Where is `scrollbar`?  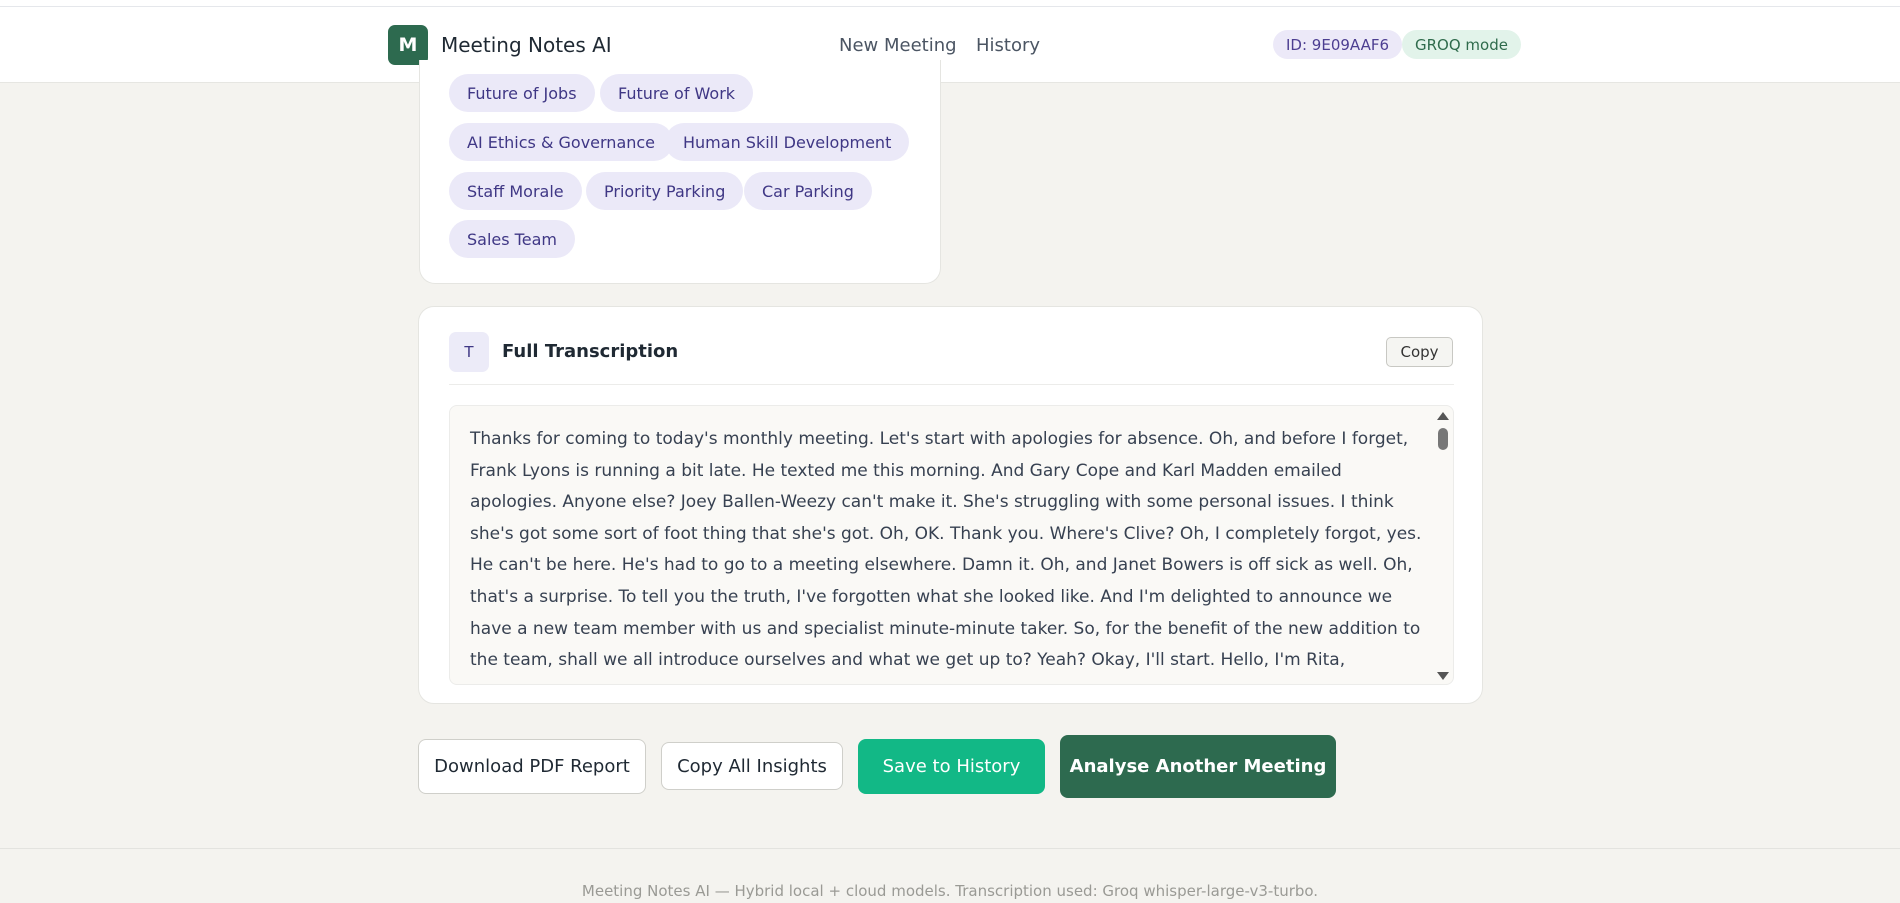
scrollbar is located at coordinates (1443, 545).